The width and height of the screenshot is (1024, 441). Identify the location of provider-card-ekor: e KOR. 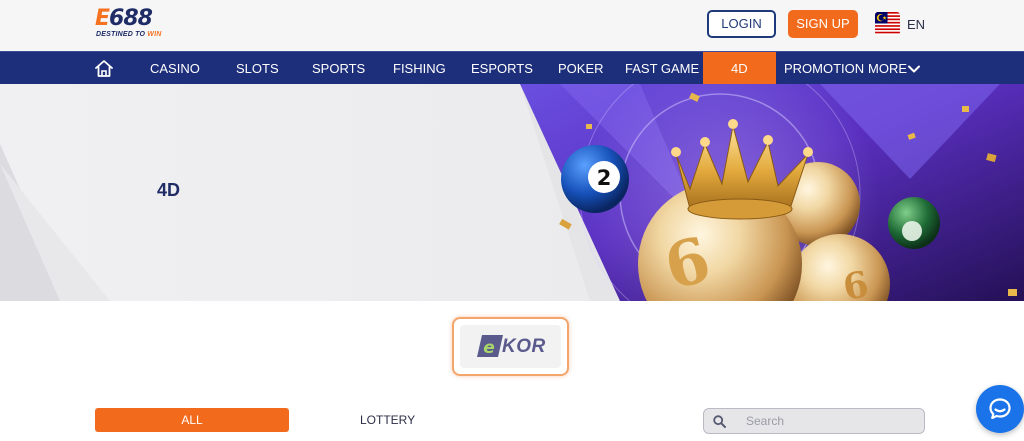
(510, 346).